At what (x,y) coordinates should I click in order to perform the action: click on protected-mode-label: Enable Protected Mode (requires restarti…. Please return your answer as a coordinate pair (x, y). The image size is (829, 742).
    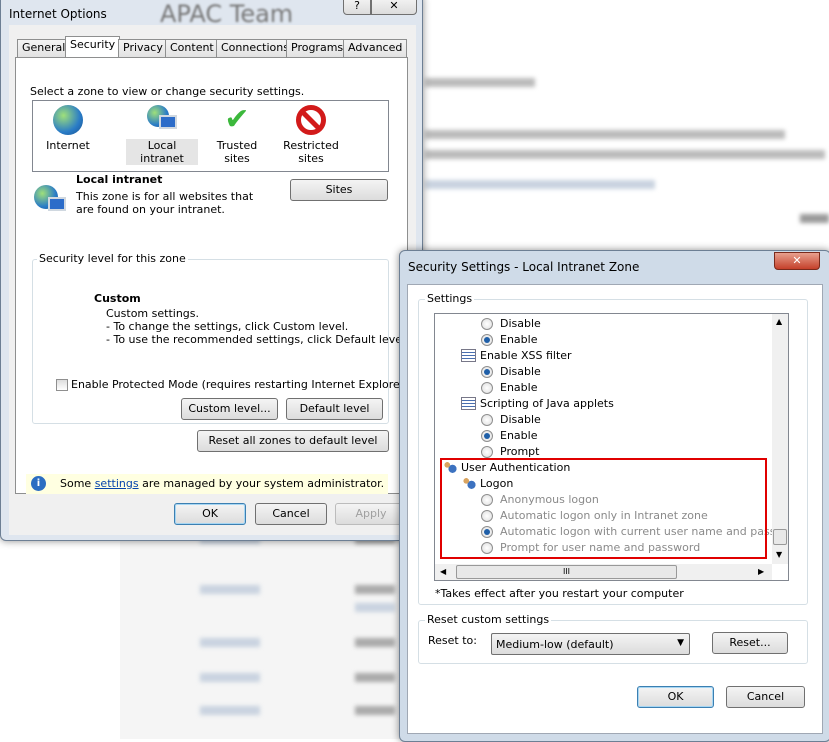
    Looking at the image, I should click on (240, 384).